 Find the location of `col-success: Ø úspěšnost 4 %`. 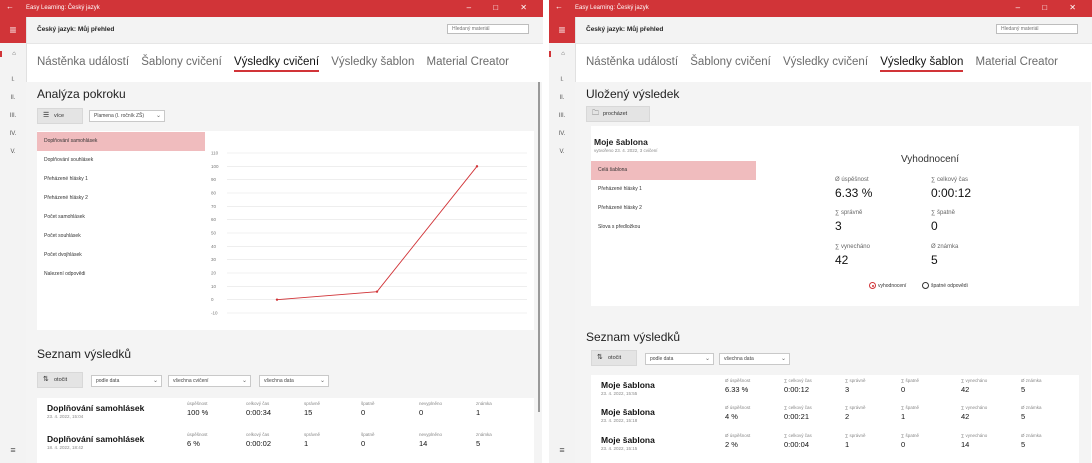

col-success: Ø úspěšnost 4 % is located at coordinates (738, 413).